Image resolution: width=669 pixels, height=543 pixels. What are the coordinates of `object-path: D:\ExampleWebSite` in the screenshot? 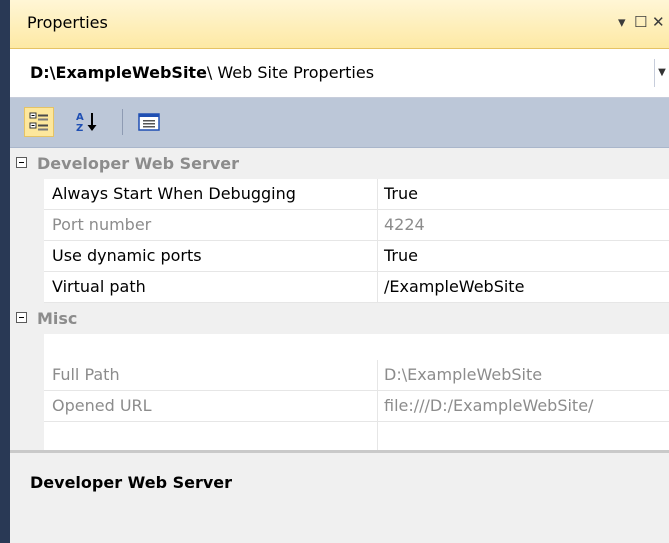 It's located at (118, 72).